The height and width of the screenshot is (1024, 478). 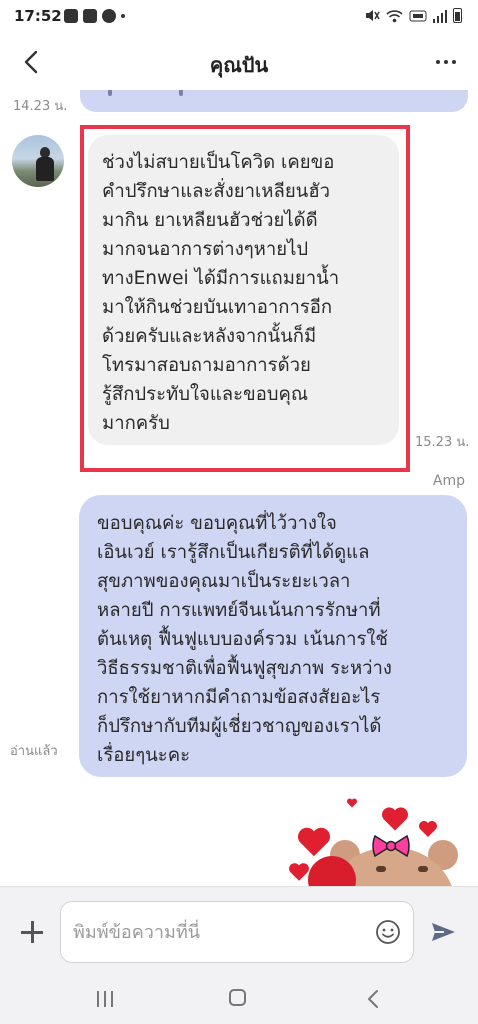 What do you see at coordinates (105, 999) in the screenshot?
I see `recent-apps-icon` at bounding box center [105, 999].